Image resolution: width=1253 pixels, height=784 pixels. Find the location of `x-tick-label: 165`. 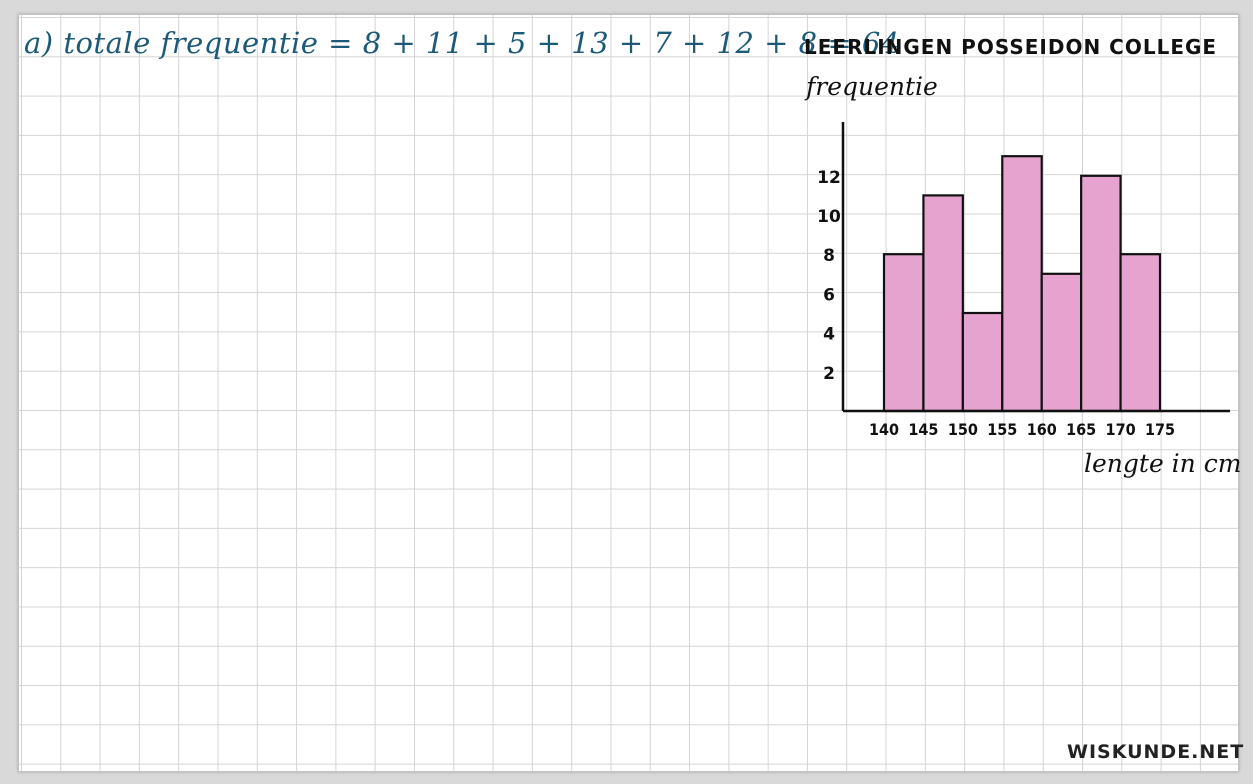

x-tick-label: 165 is located at coordinates (1081, 429).